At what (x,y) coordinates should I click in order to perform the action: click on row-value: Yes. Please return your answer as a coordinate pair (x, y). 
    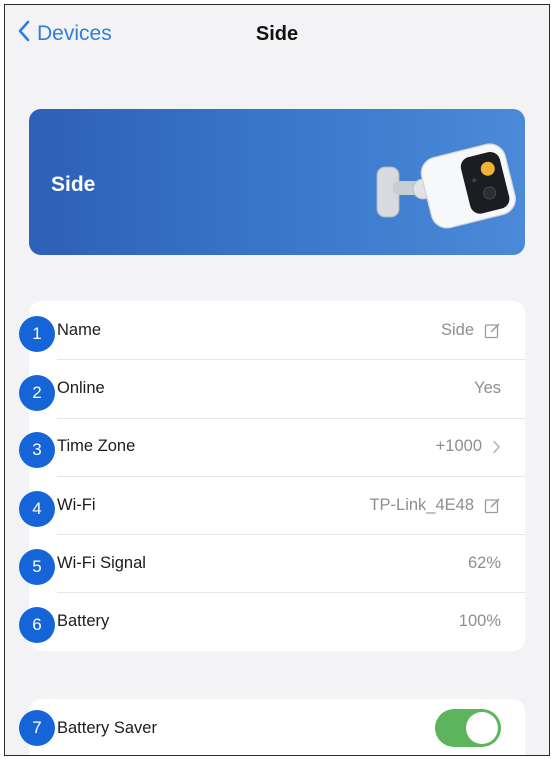
    Looking at the image, I should click on (487, 387).